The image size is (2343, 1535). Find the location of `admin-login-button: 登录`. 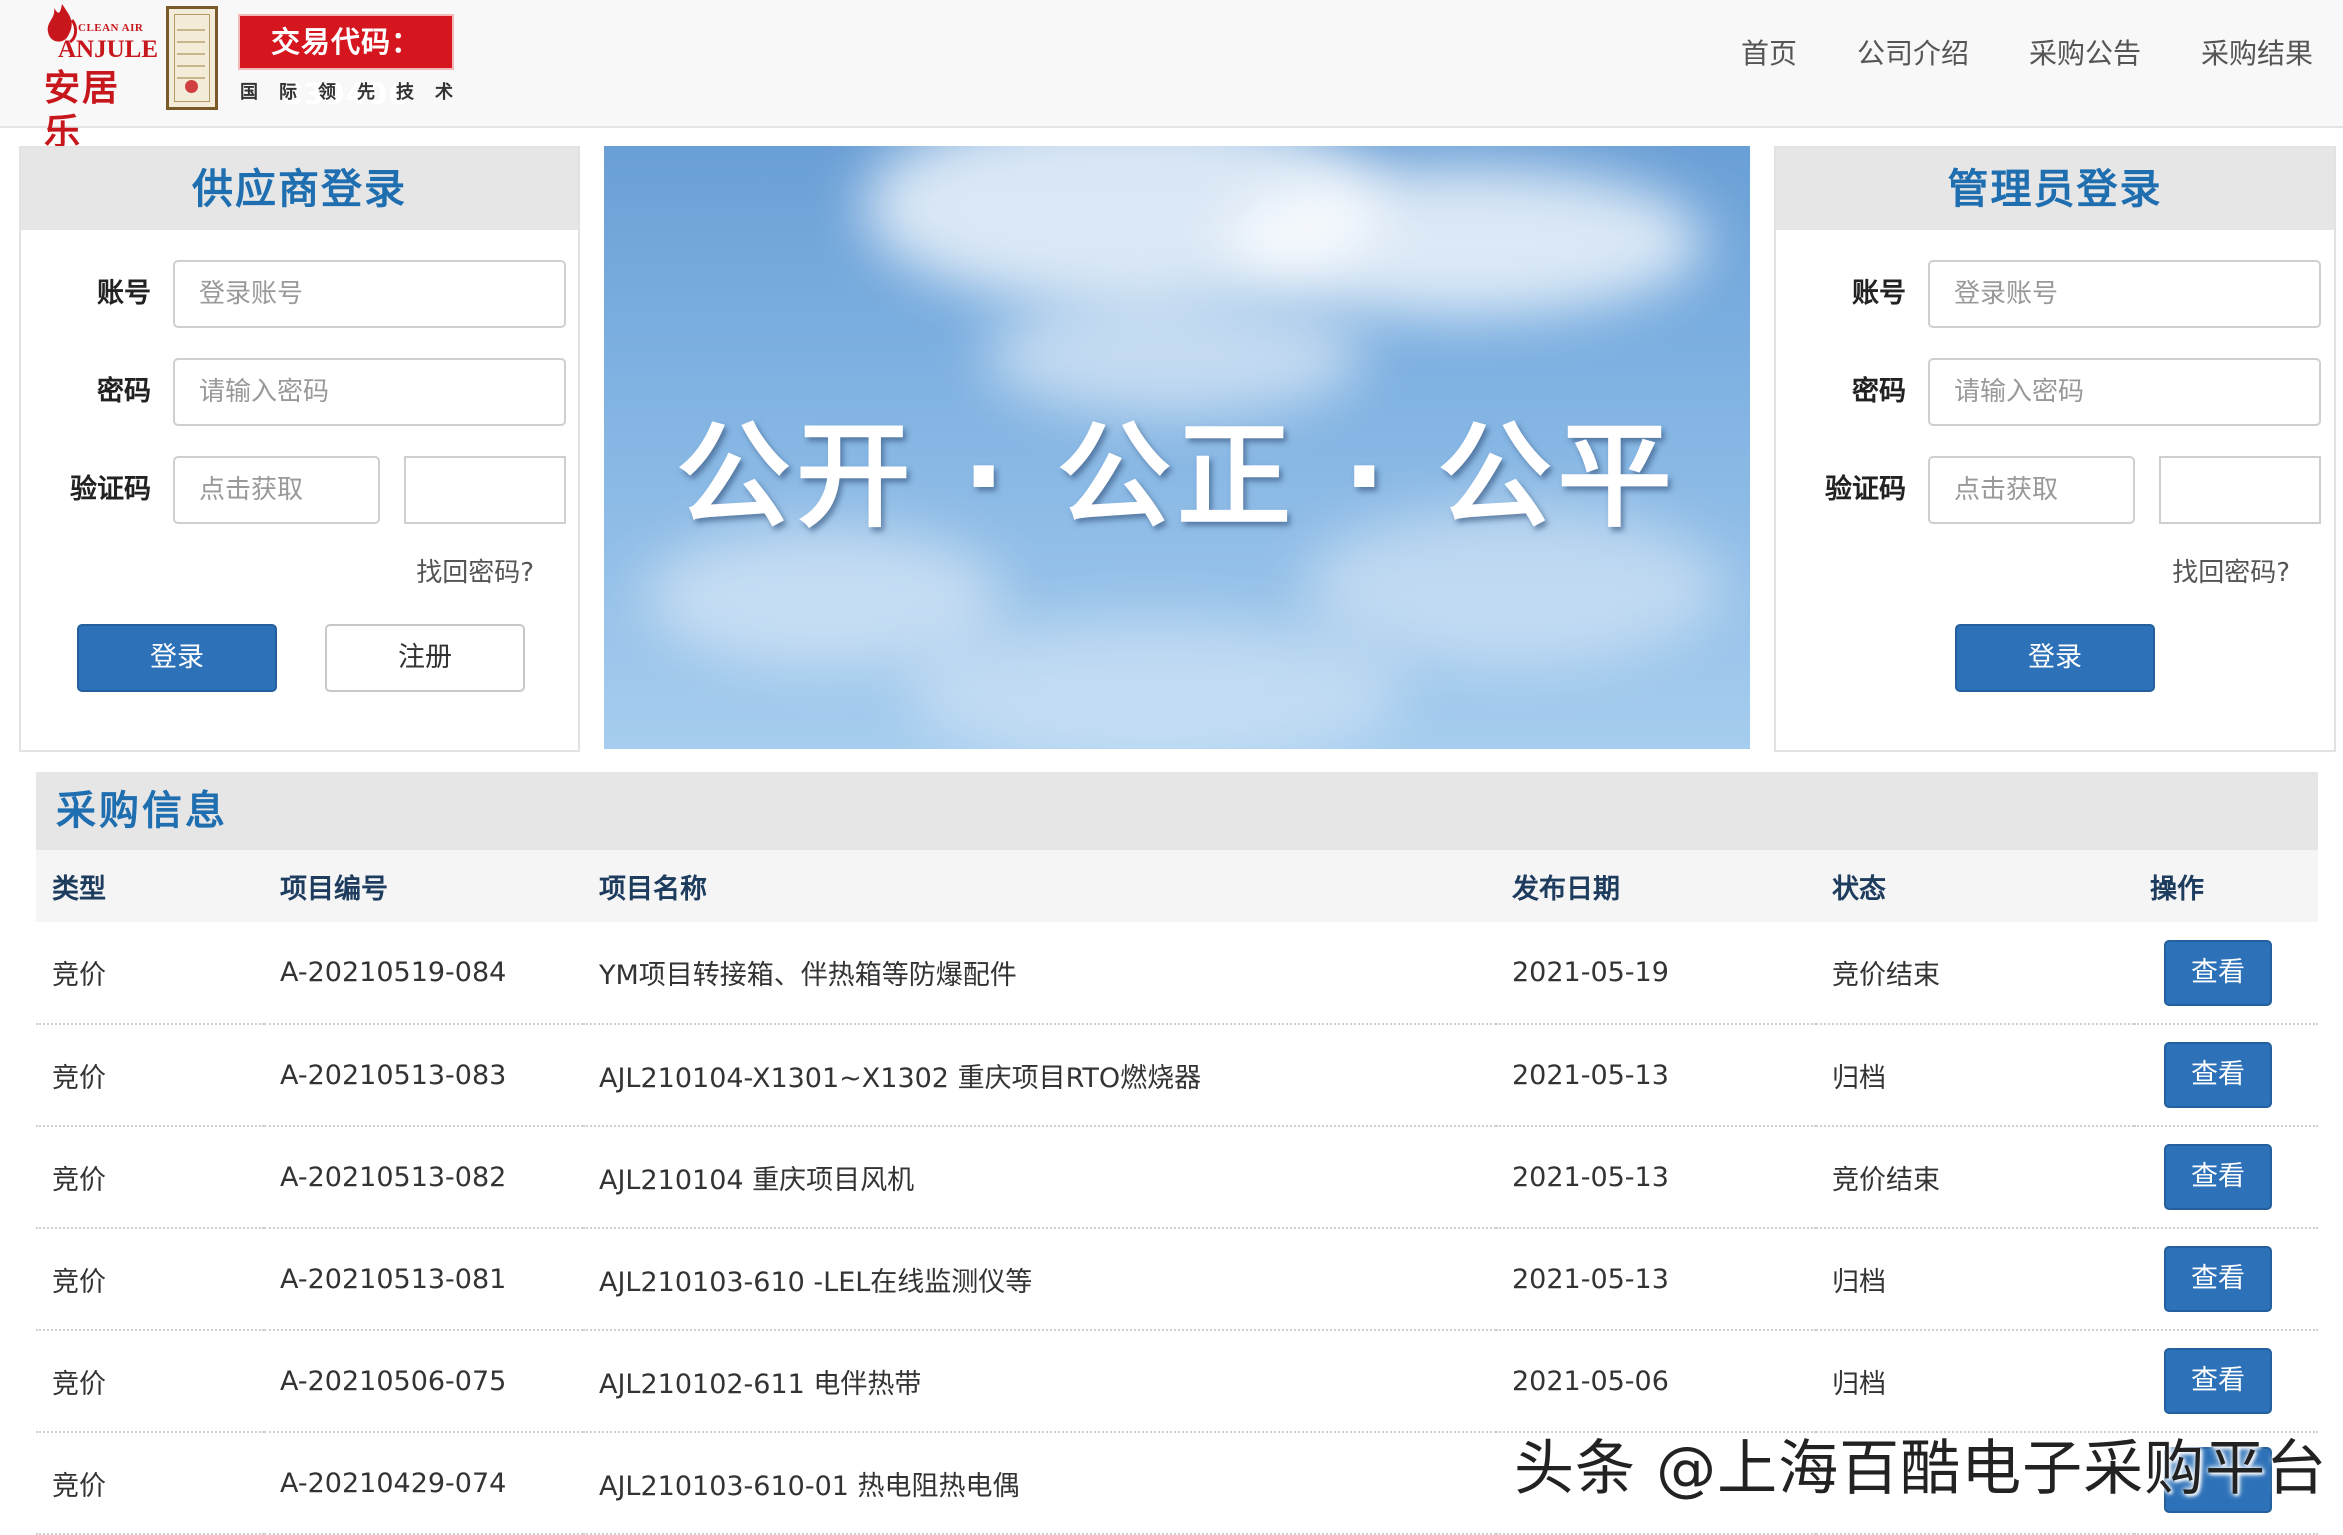

admin-login-button: 登录 is located at coordinates (2055, 658).